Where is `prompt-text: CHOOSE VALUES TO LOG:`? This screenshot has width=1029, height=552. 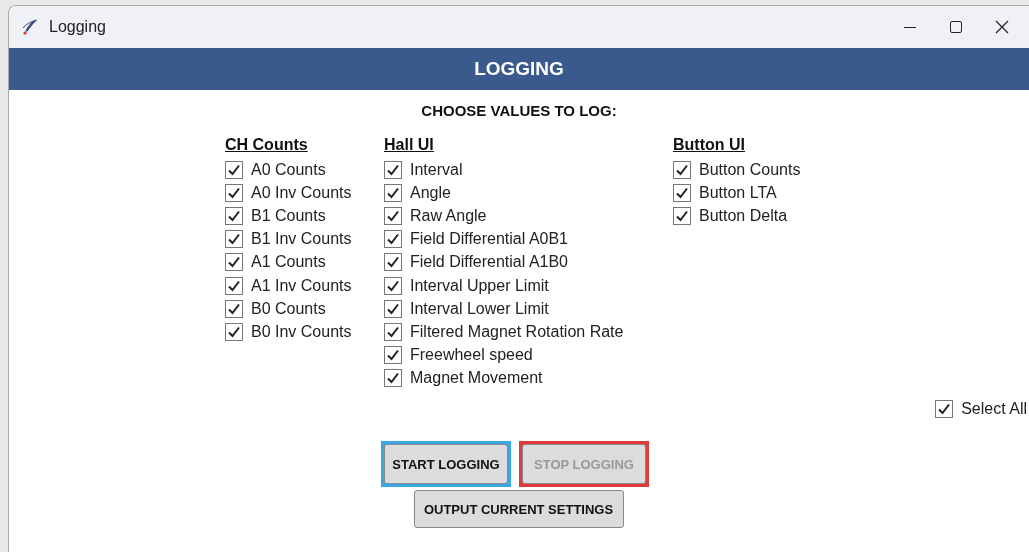
prompt-text: CHOOSE VALUES TO LOG: is located at coordinates (519, 110).